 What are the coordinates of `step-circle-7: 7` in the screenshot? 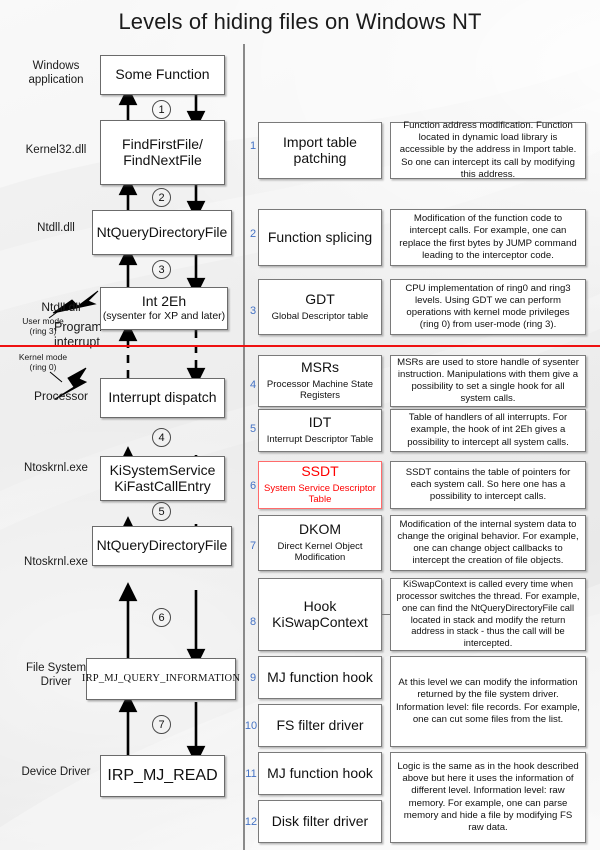 It's located at (161, 724).